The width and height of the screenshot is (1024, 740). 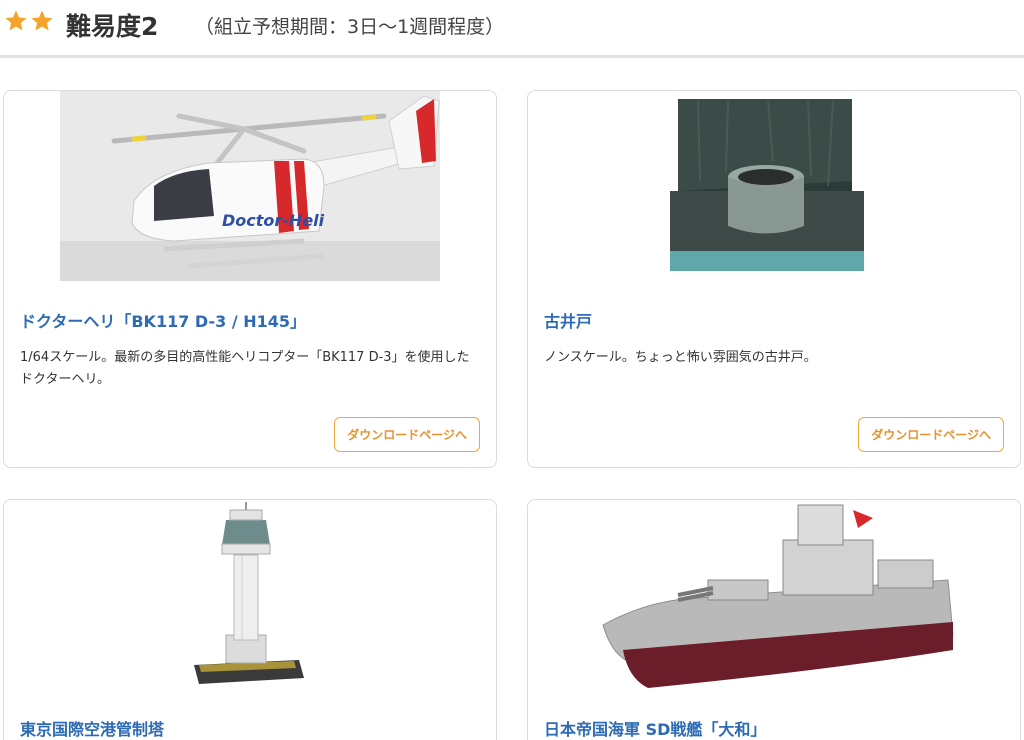 What do you see at coordinates (680, 357) in the screenshot?
I see `card-description: ノンスケール。ちょっと怖い雰囲気の古井戸。` at bounding box center [680, 357].